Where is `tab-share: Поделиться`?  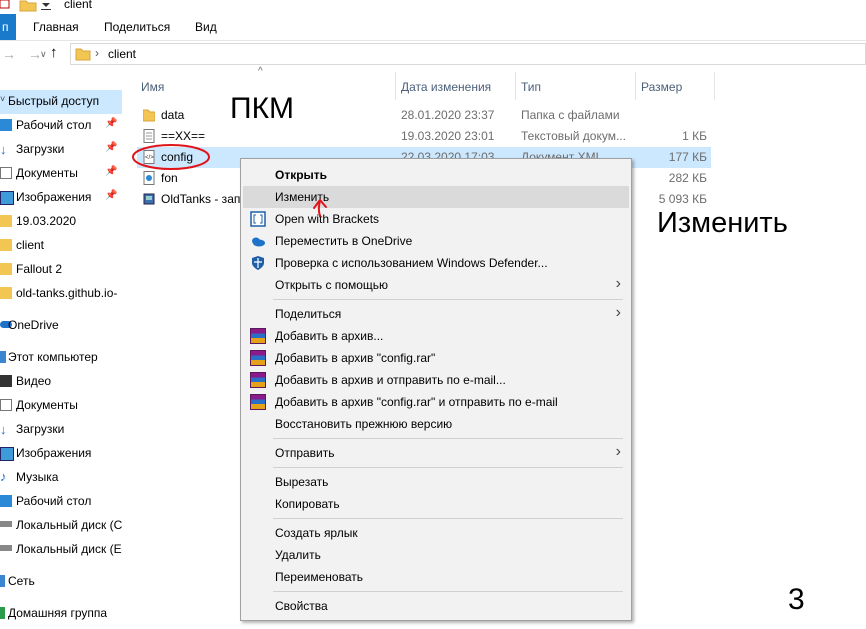 tab-share: Поделиться is located at coordinates (137, 27).